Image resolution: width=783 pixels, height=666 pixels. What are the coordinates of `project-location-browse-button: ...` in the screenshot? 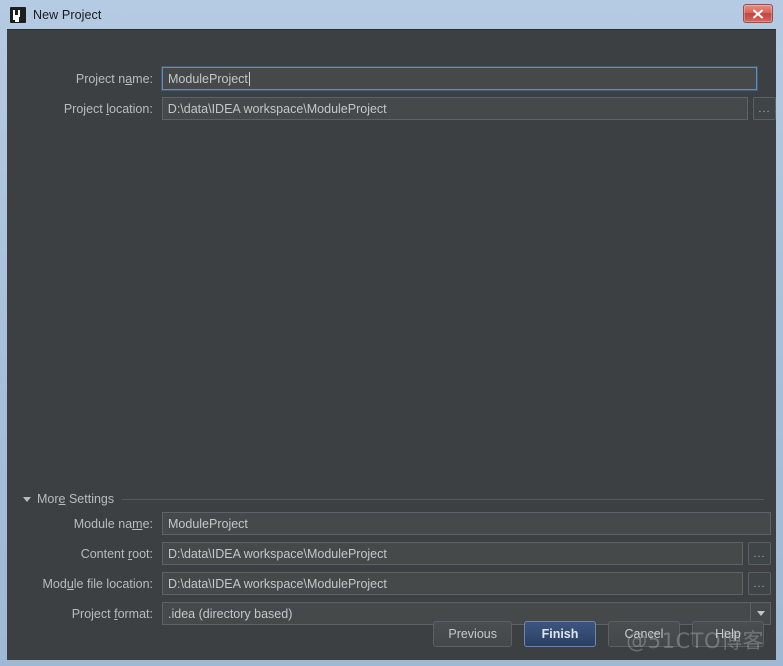 It's located at (764, 108).